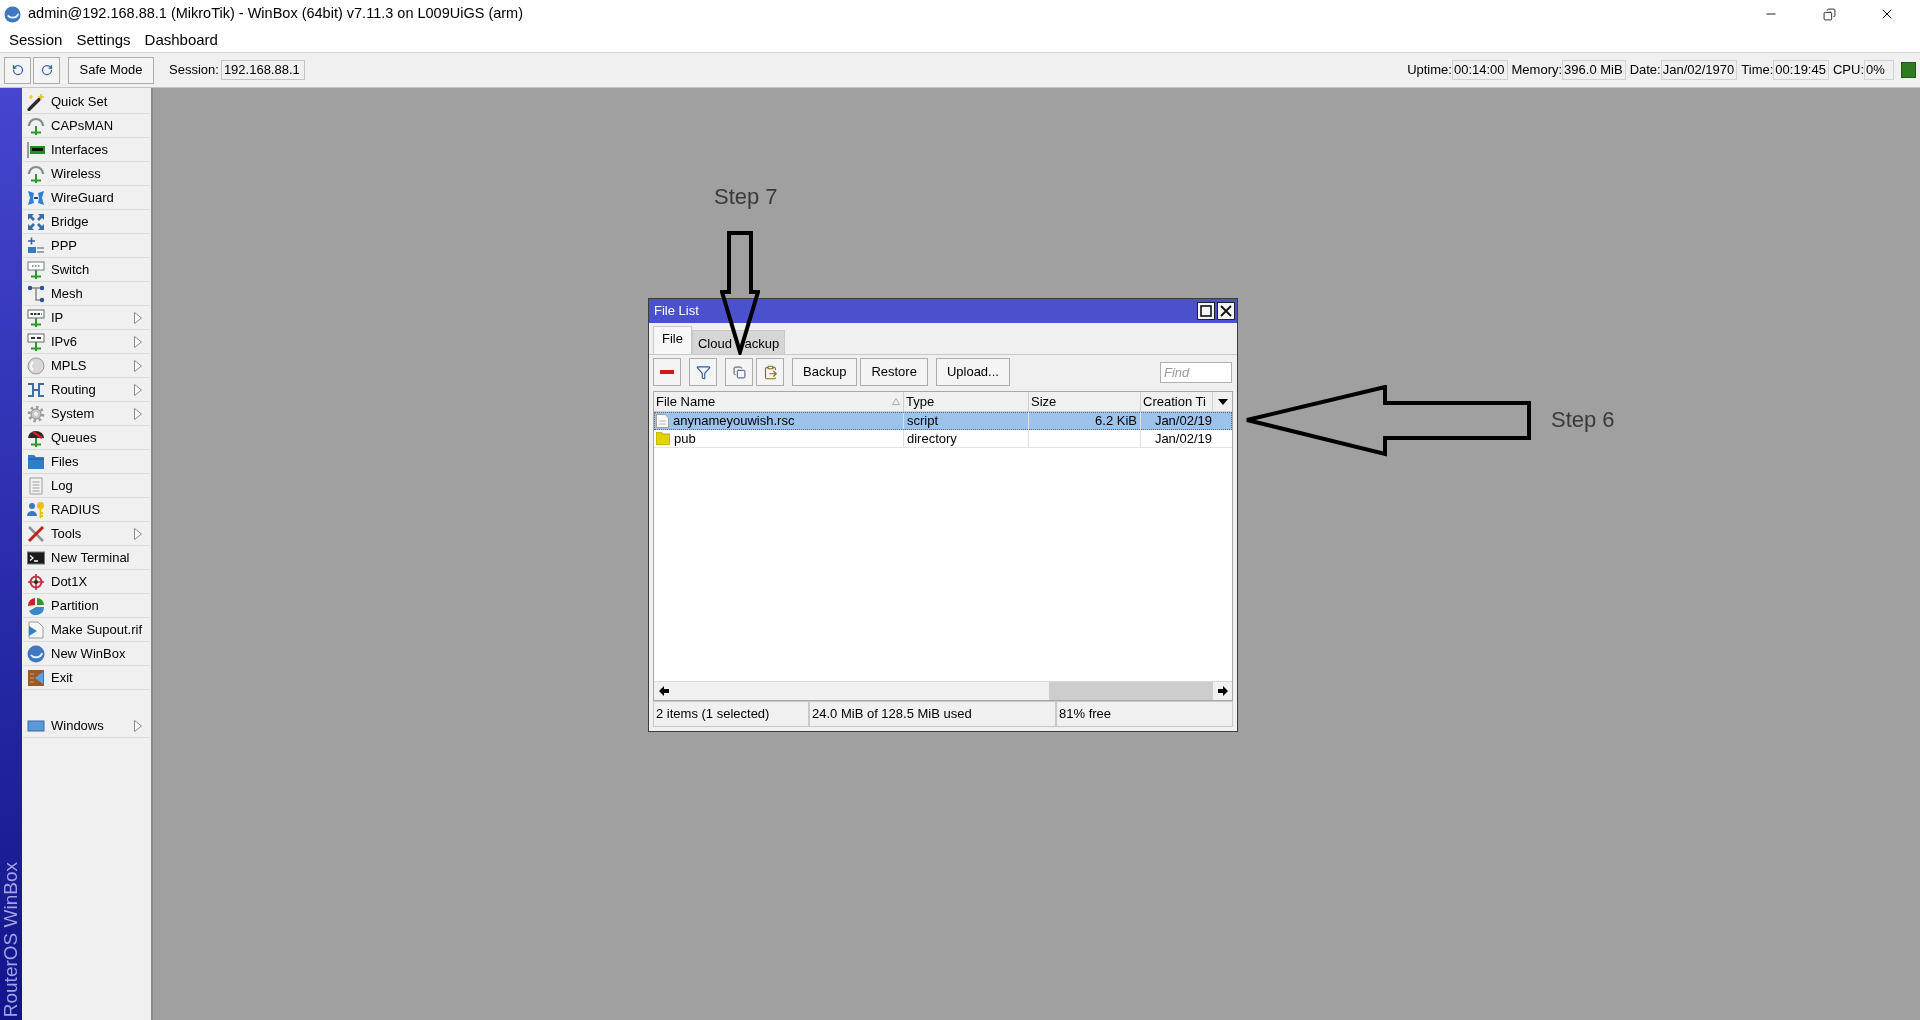 The image size is (1920, 1020). What do you see at coordinates (86, 342) in the screenshot?
I see `sidebar-item: IPv6` at bounding box center [86, 342].